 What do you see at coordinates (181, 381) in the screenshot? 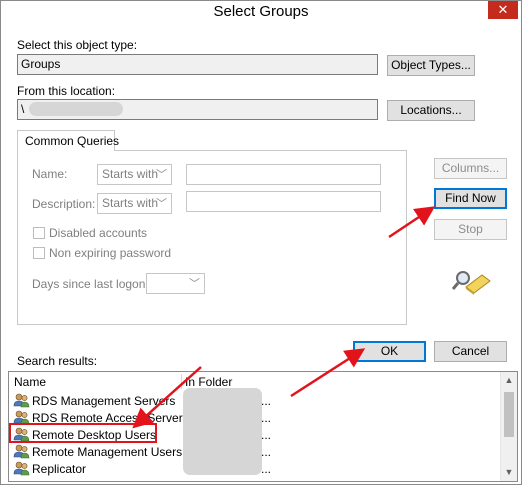
I see `column-divider` at bounding box center [181, 381].